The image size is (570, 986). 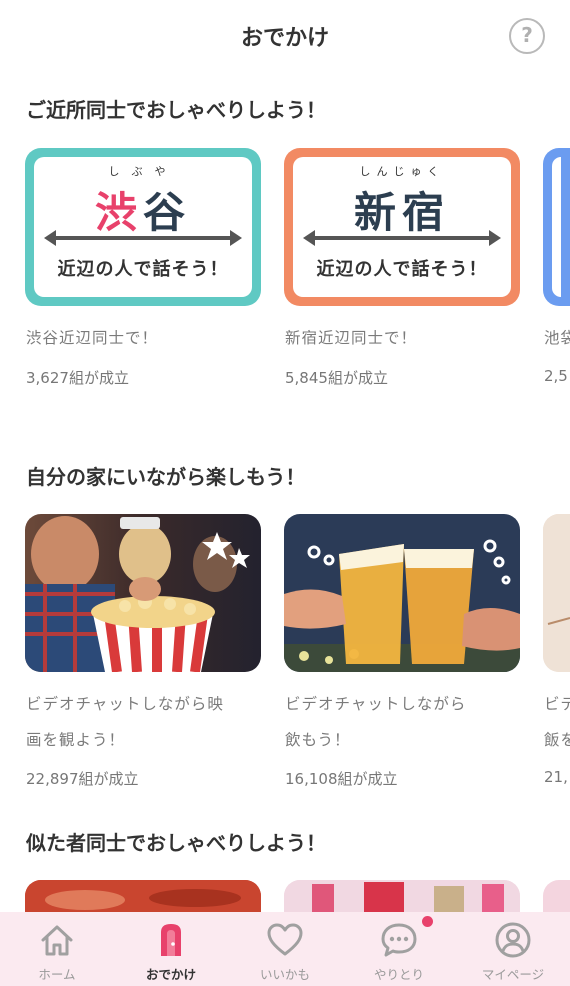 I want to click on shinjuku-name: 新宿, so click(x=402, y=212).